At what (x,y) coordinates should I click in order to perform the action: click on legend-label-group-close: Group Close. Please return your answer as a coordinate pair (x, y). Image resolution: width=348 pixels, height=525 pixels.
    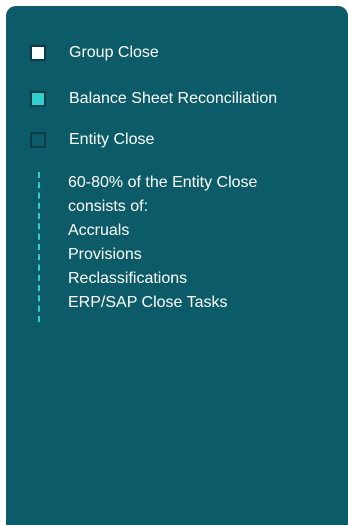
    Looking at the image, I should click on (114, 52).